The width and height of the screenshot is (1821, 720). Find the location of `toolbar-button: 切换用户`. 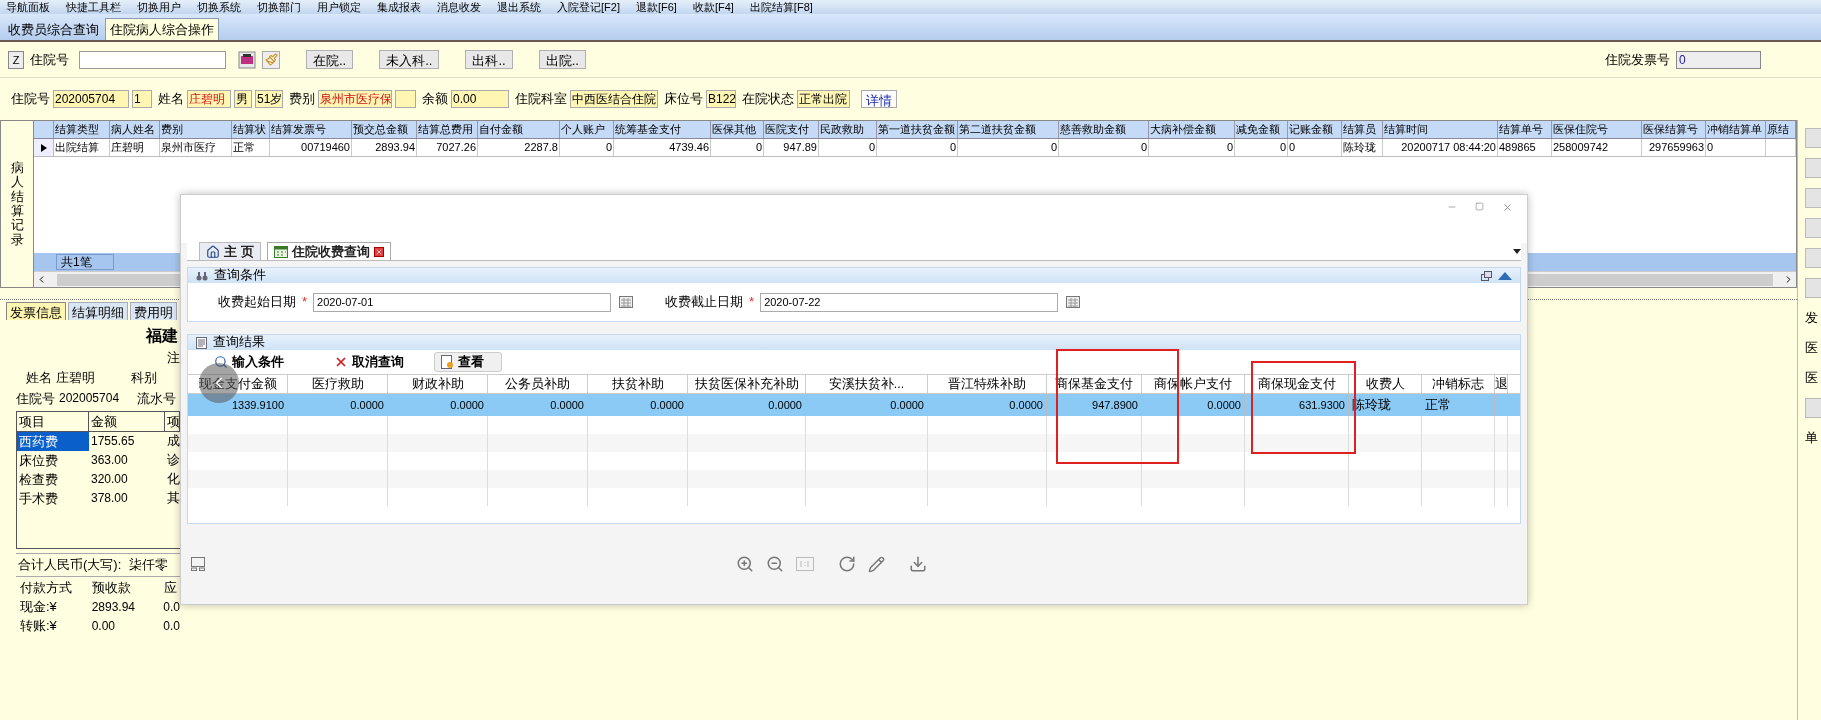

toolbar-button: 切换用户 is located at coordinates (159, 7).